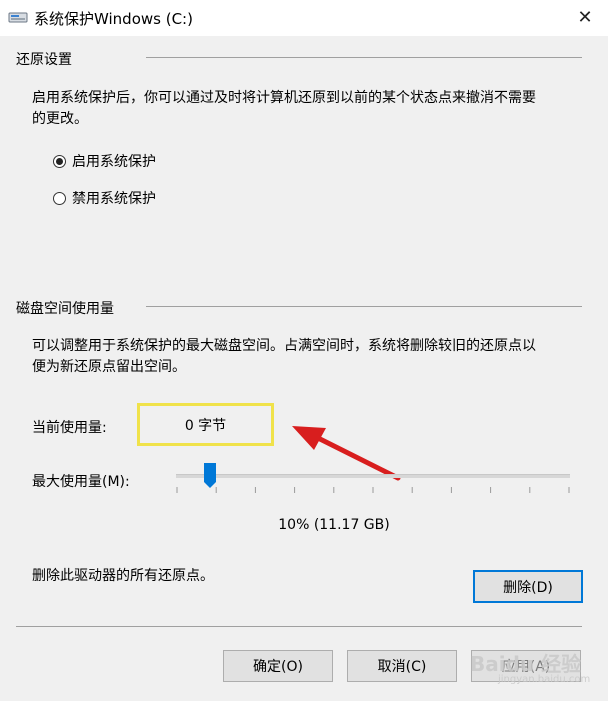 The image size is (608, 701). I want to click on disk-usage-description-line1: 可以调整用于系统保护的最大磁盘空间。占满空间时，系统将删除较旧的还原点以, so click(284, 346).